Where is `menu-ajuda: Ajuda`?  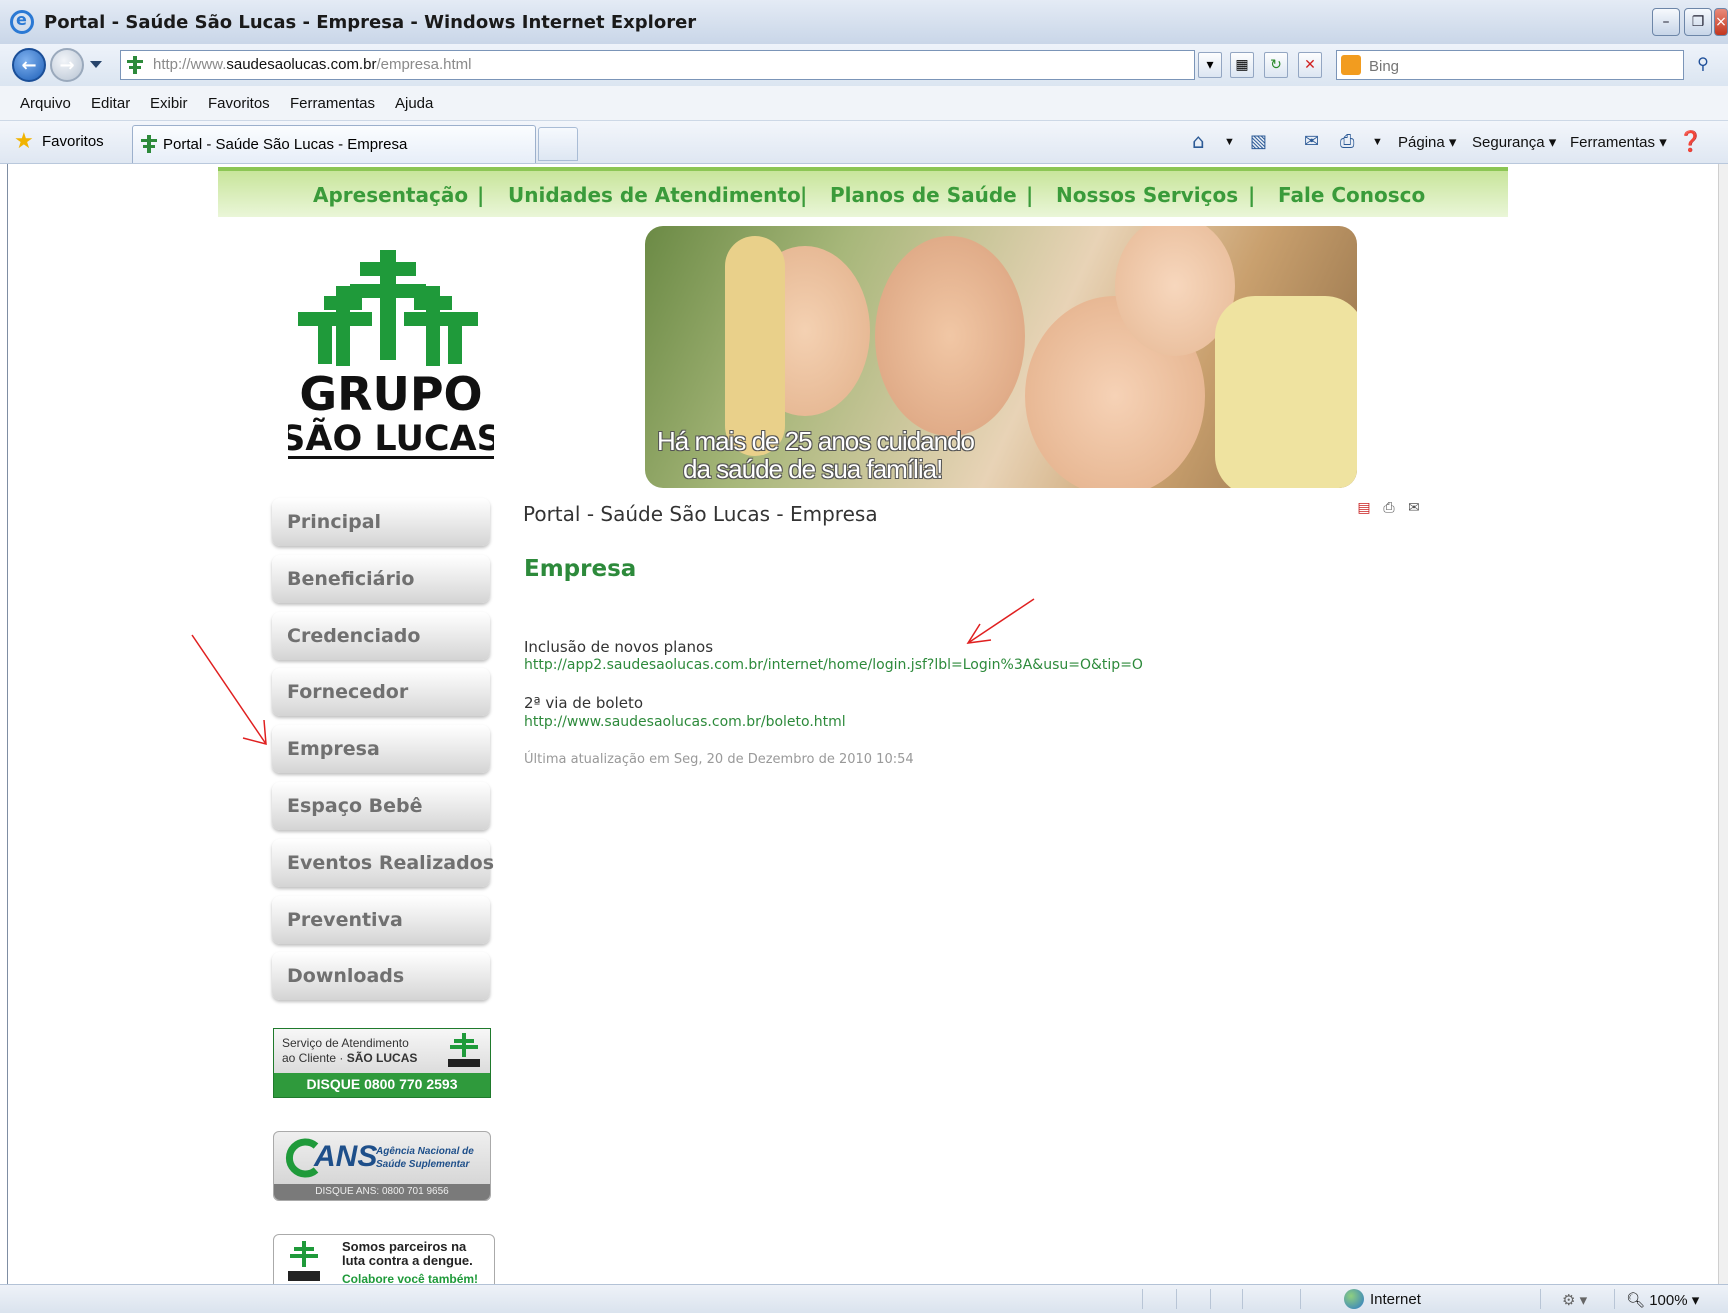
menu-ajuda: Ajuda is located at coordinates (414, 103).